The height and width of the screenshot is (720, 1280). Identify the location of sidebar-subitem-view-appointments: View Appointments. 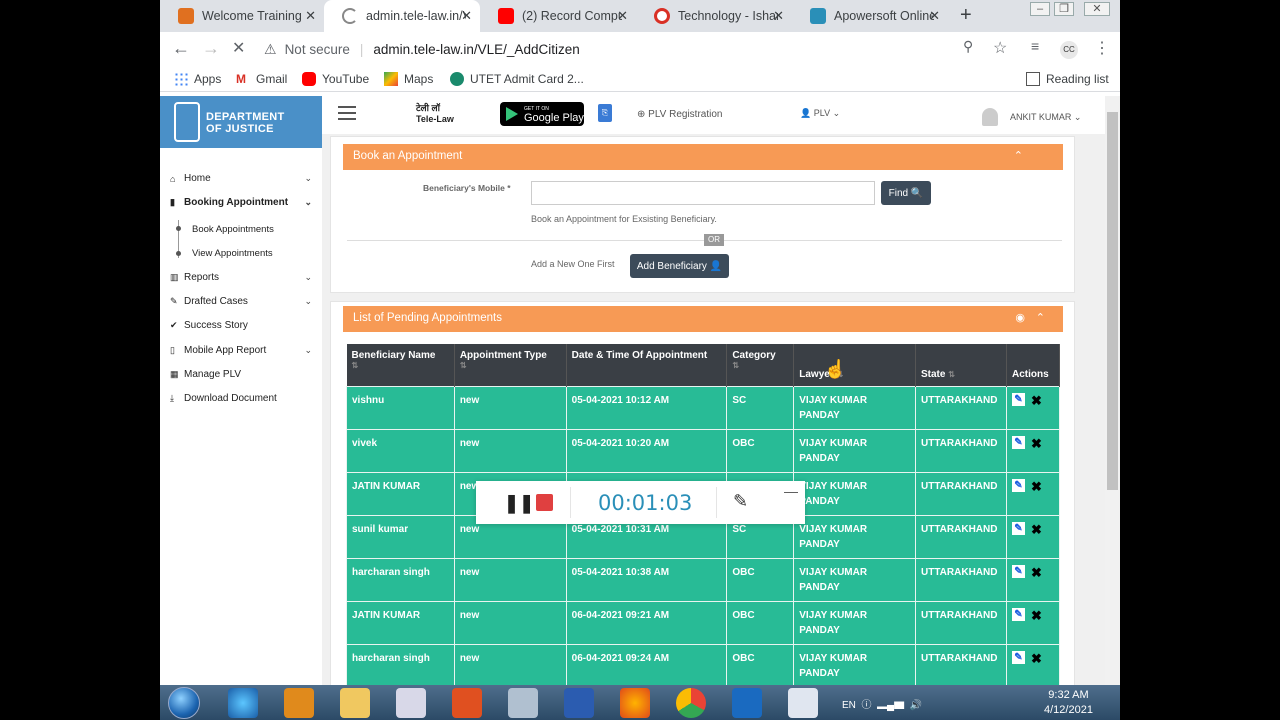
(232, 253).